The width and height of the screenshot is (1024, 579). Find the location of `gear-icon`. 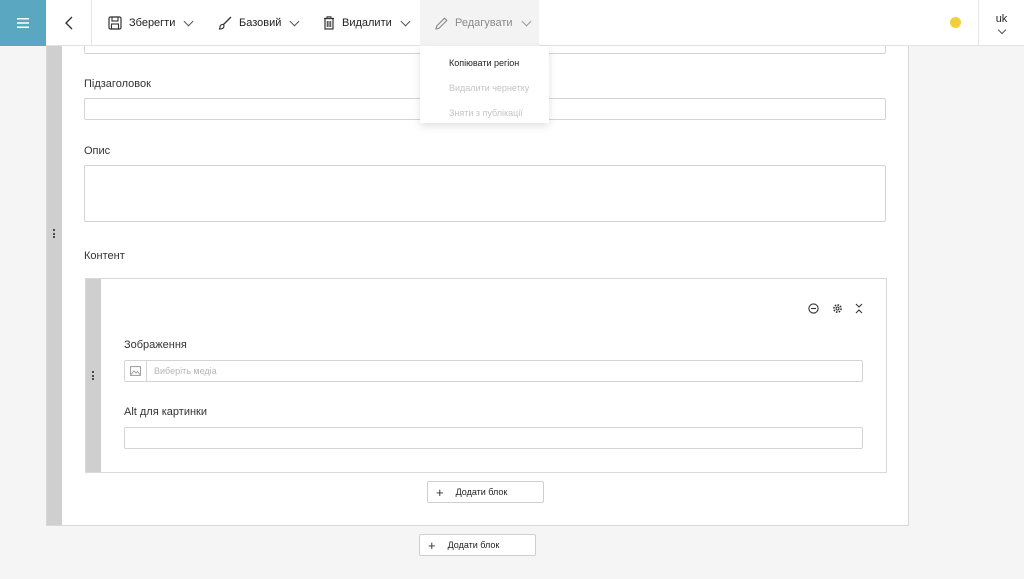

gear-icon is located at coordinates (837, 308).